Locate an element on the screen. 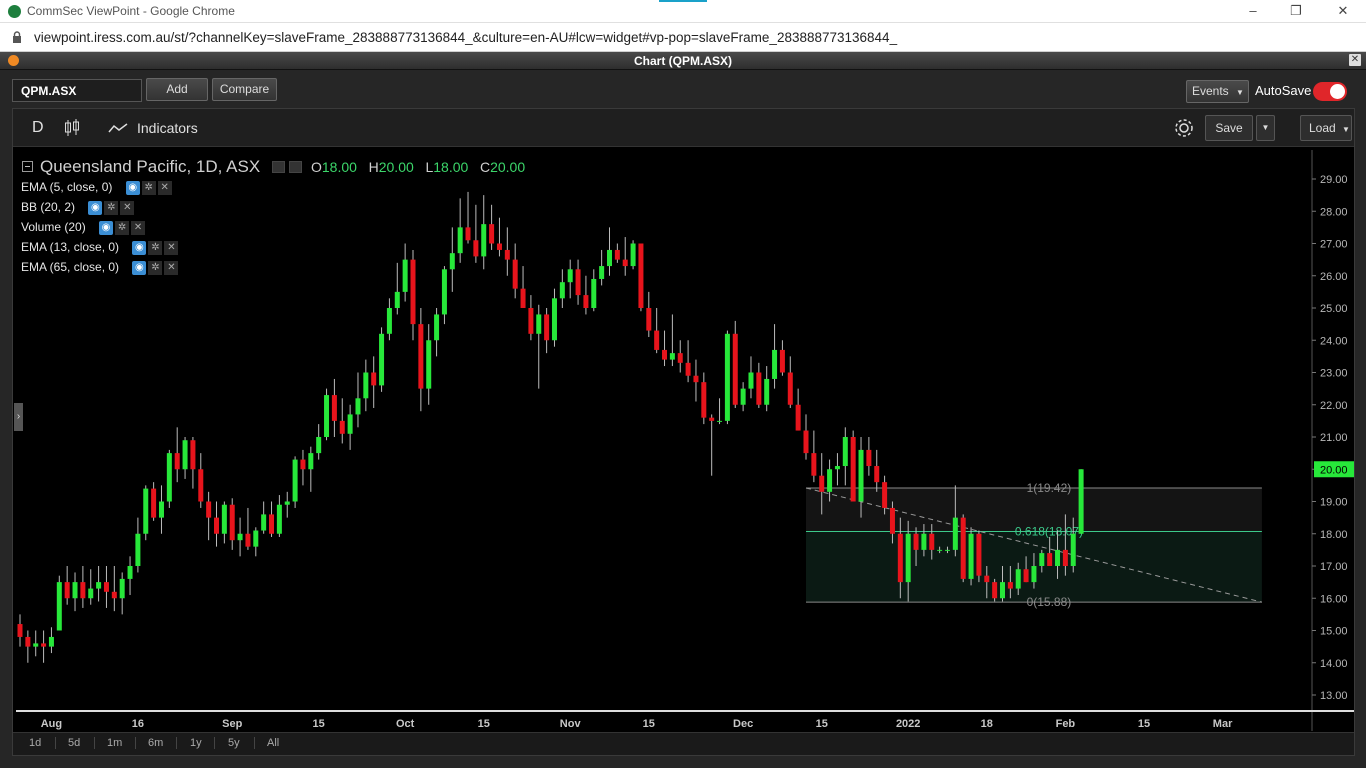  series-eye-icon is located at coordinates (278, 167).